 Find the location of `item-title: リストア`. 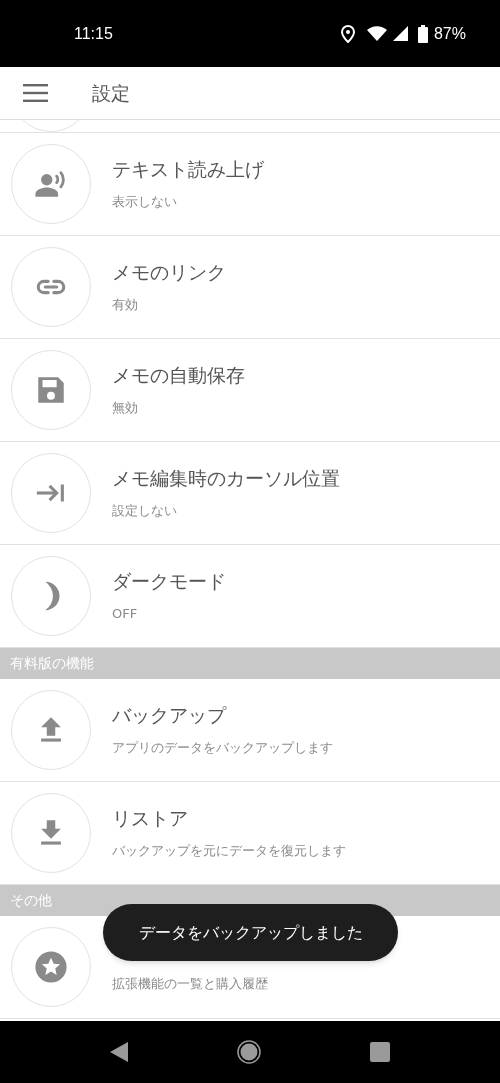

item-title: リストア is located at coordinates (150, 819).